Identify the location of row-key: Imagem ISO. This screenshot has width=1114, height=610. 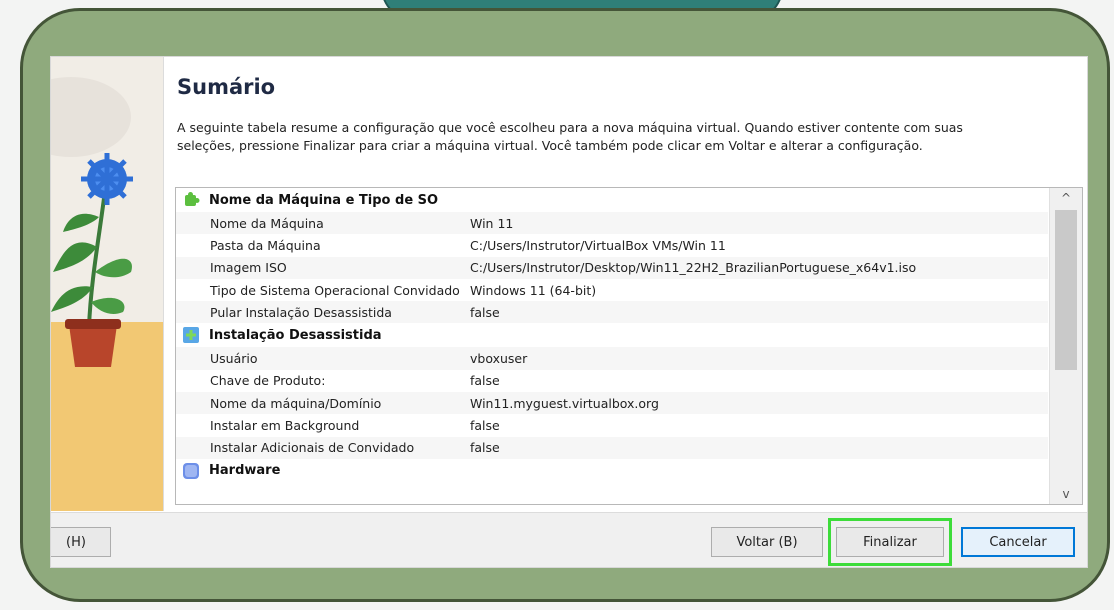
(248, 268).